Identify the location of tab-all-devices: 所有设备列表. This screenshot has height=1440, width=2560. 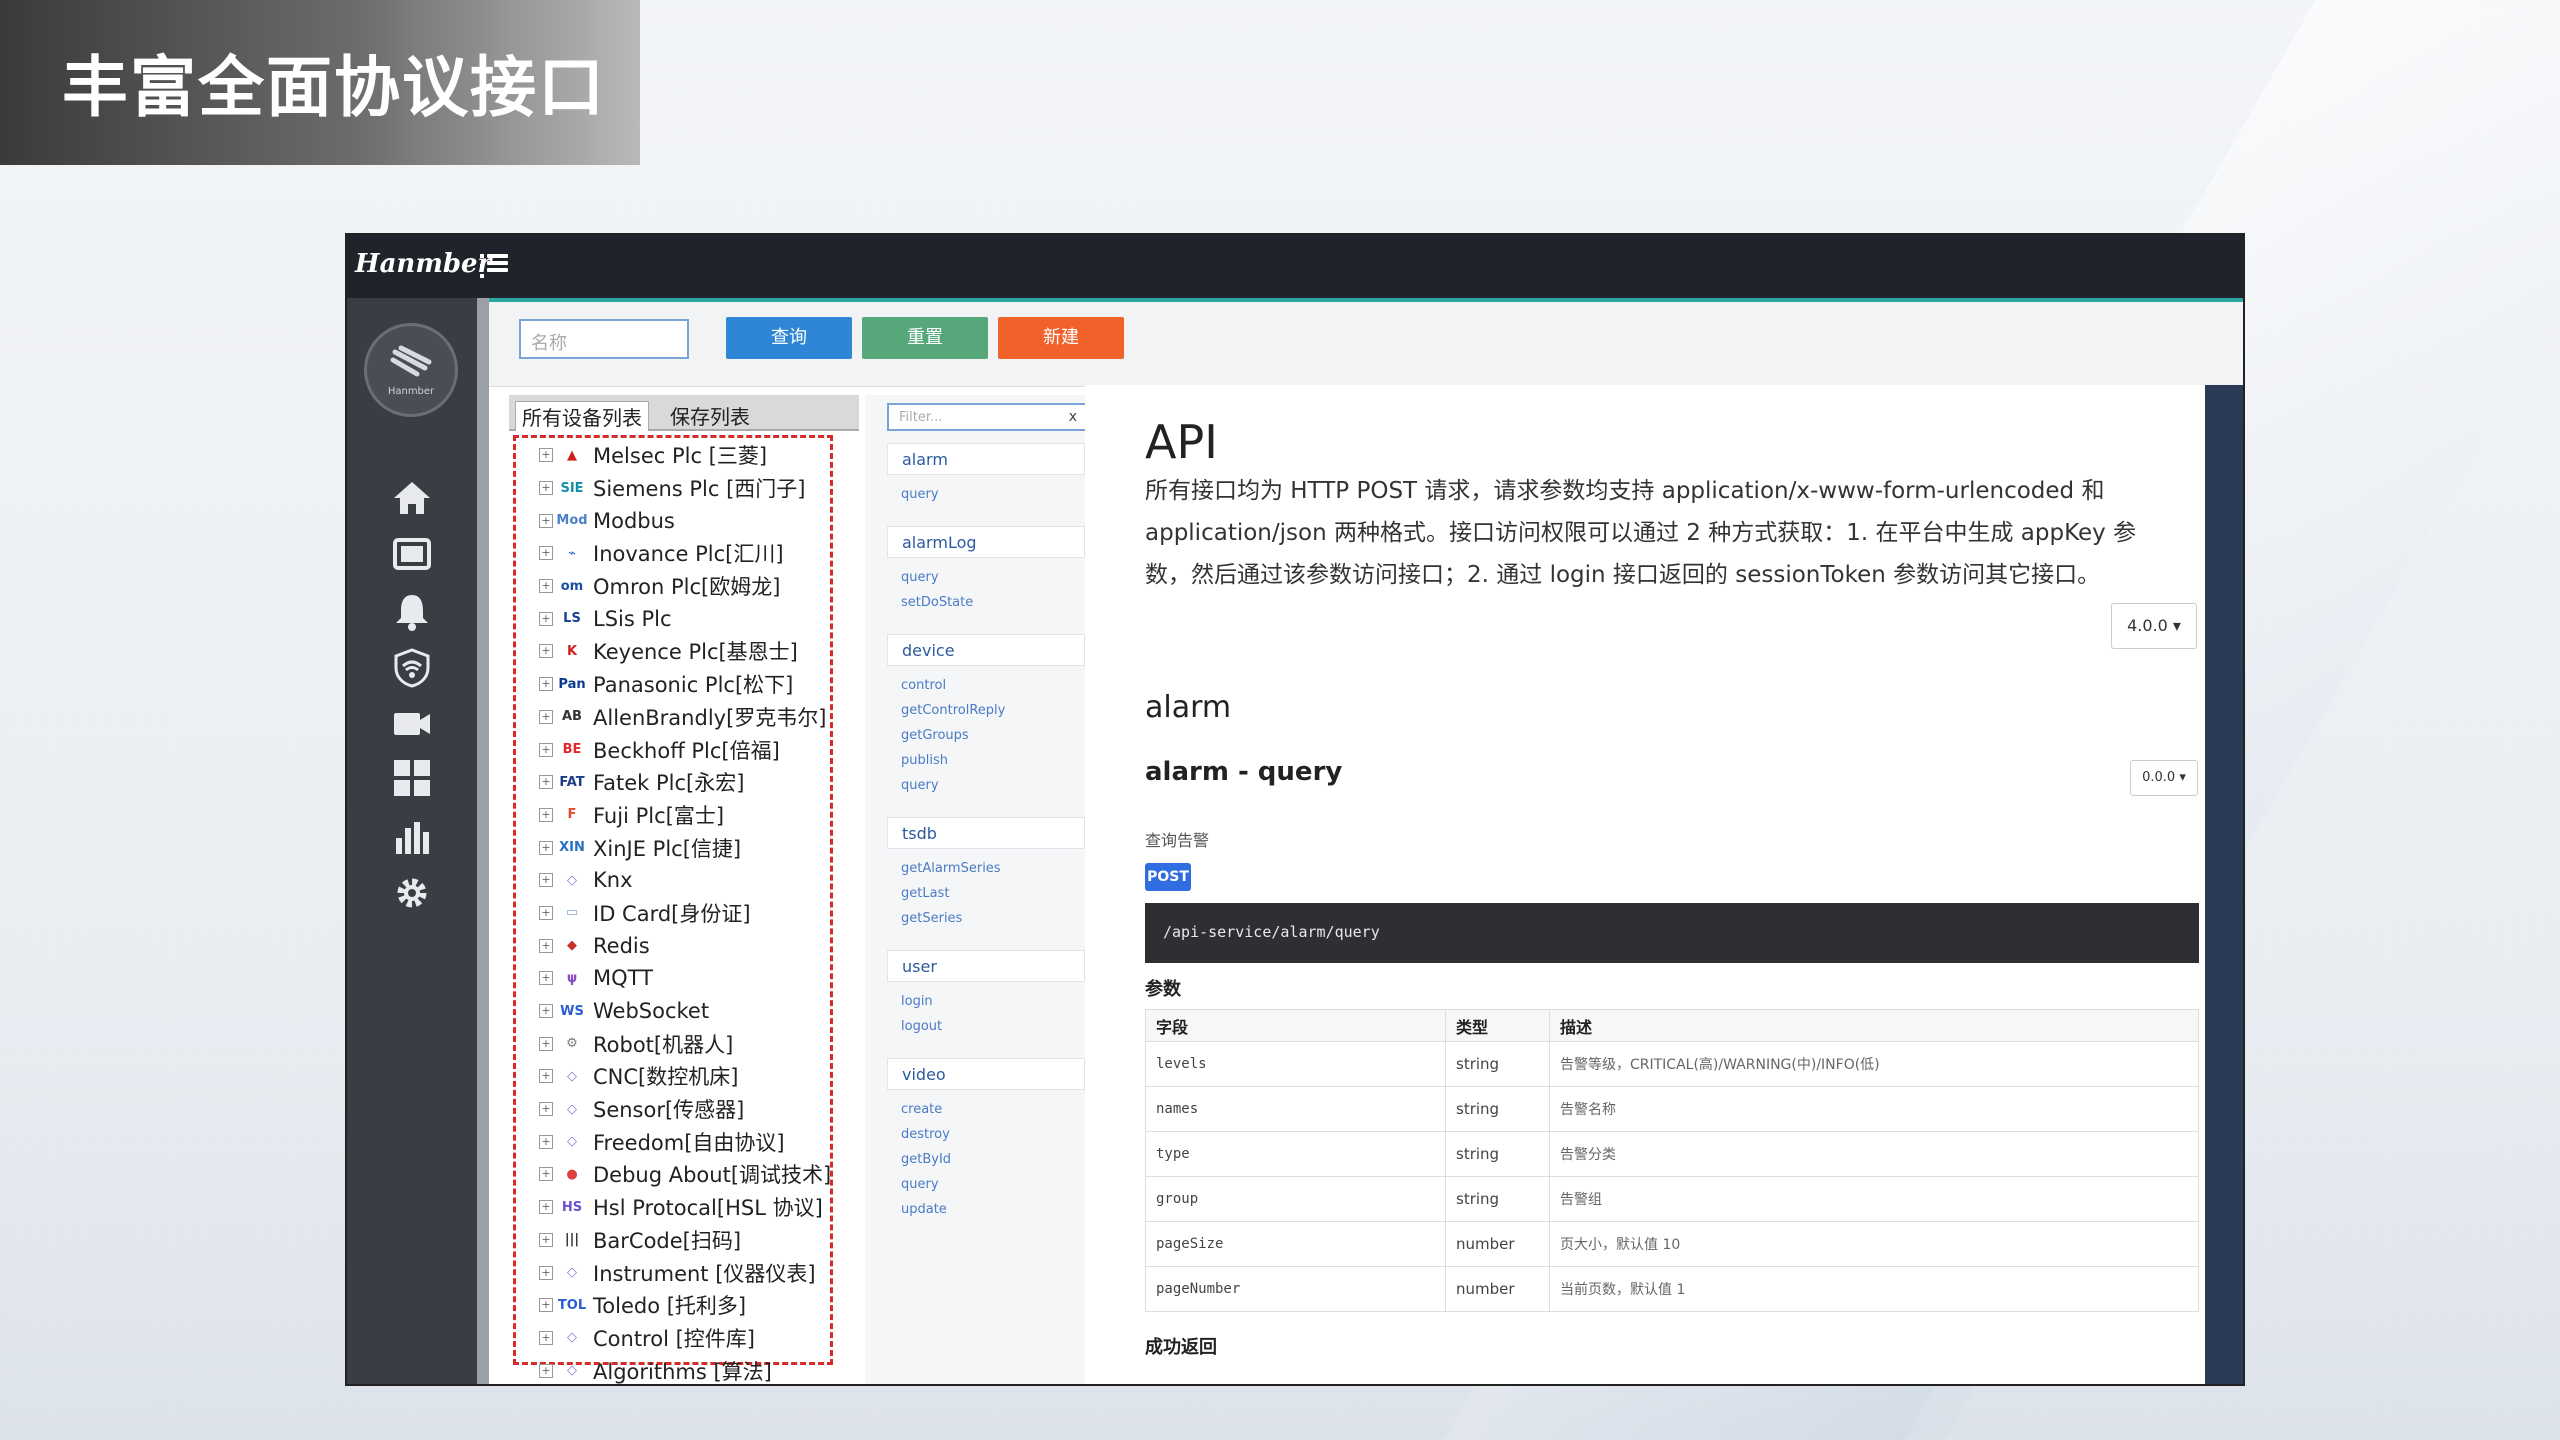
(582, 416).